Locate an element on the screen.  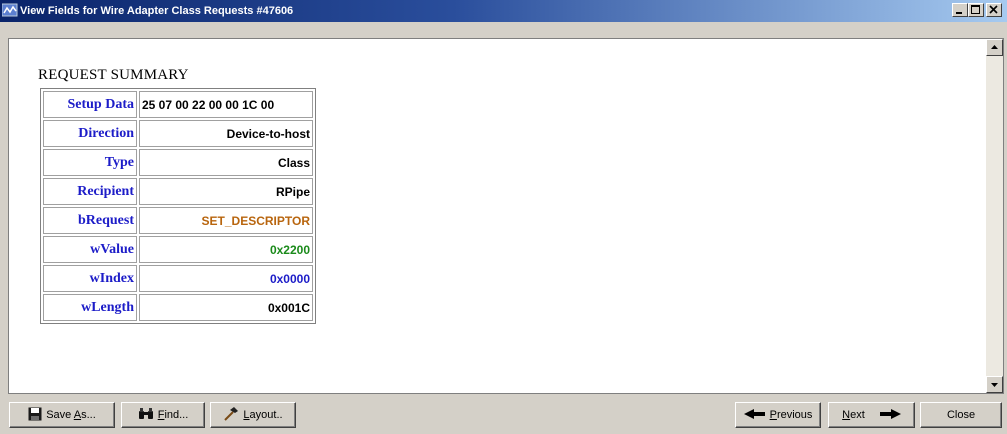
field-value: Device-to-host is located at coordinates (226, 133).